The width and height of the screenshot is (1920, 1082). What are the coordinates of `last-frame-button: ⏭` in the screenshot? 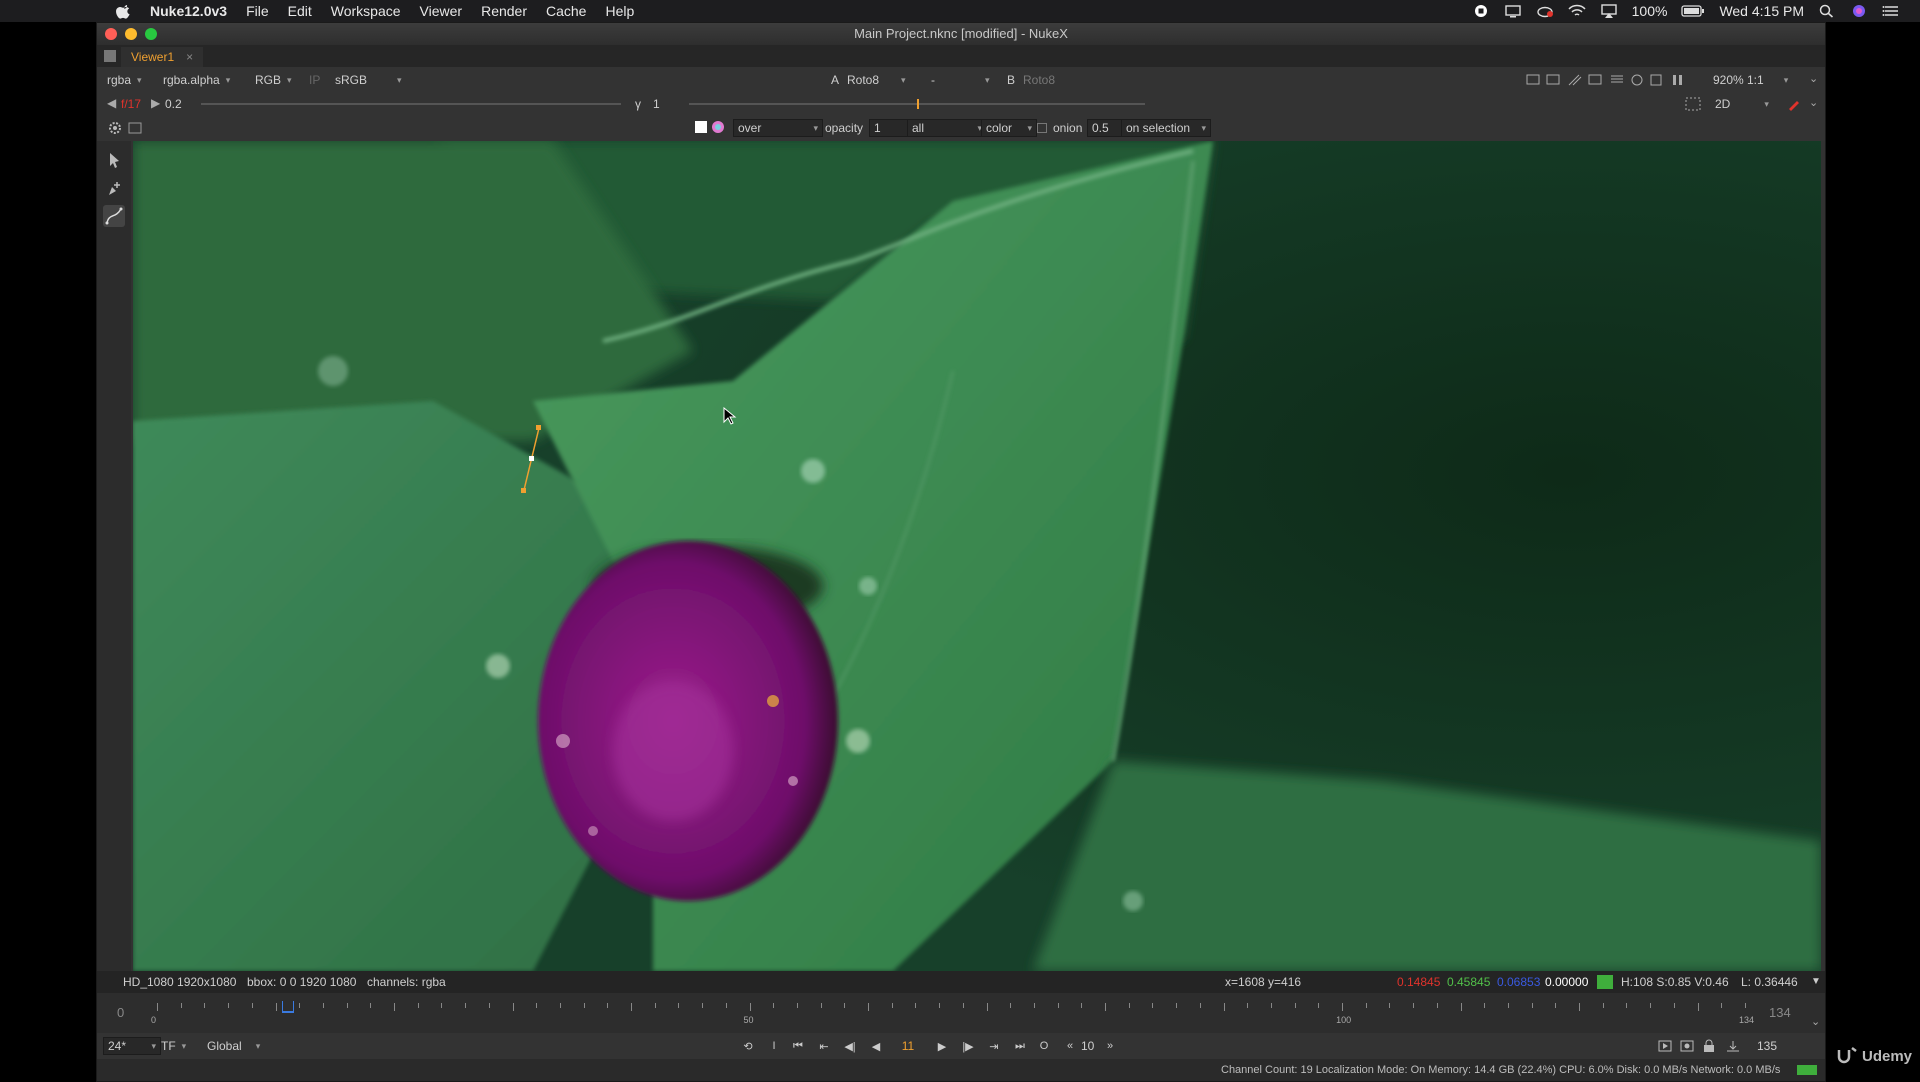 It's located at (1020, 1046).